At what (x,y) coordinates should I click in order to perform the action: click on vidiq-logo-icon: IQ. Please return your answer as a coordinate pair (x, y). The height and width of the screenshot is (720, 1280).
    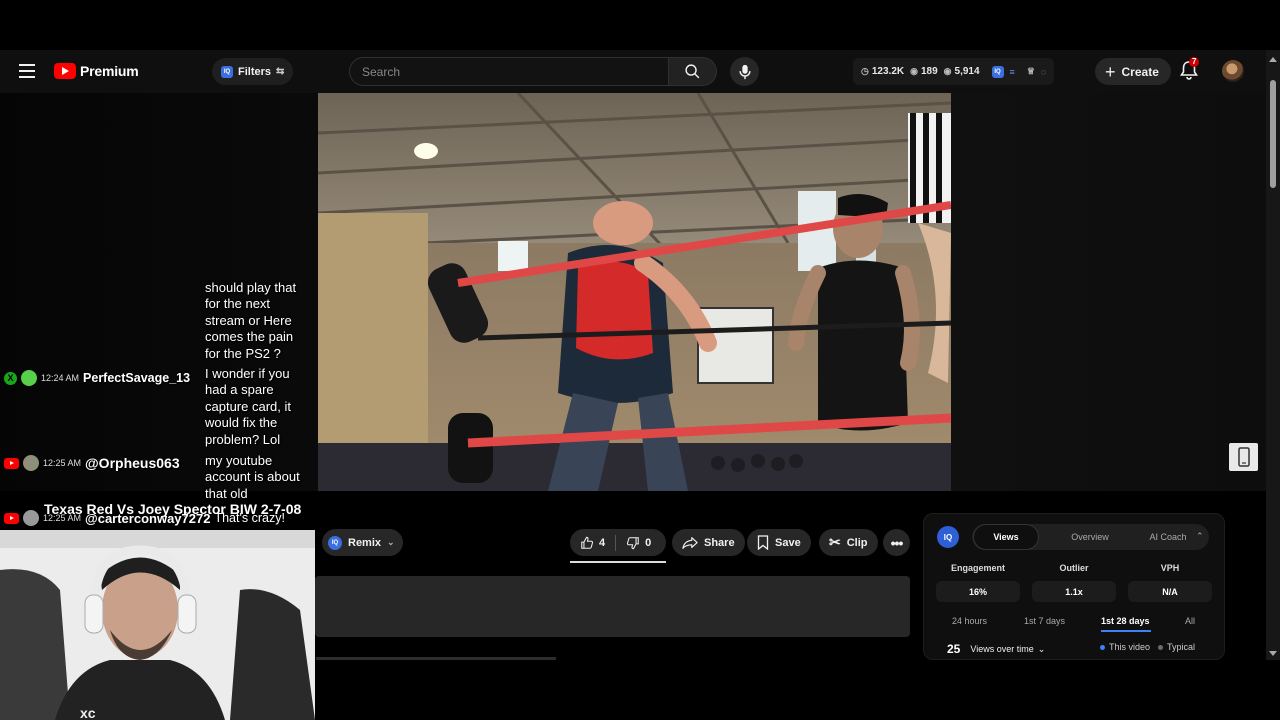
    Looking at the image, I should click on (948, 537).